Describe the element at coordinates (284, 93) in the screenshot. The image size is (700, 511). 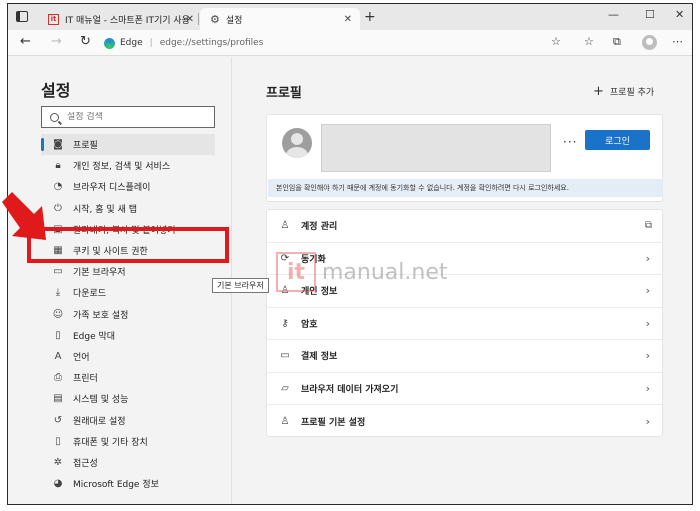
I see `page-title: 프로필` at that location.